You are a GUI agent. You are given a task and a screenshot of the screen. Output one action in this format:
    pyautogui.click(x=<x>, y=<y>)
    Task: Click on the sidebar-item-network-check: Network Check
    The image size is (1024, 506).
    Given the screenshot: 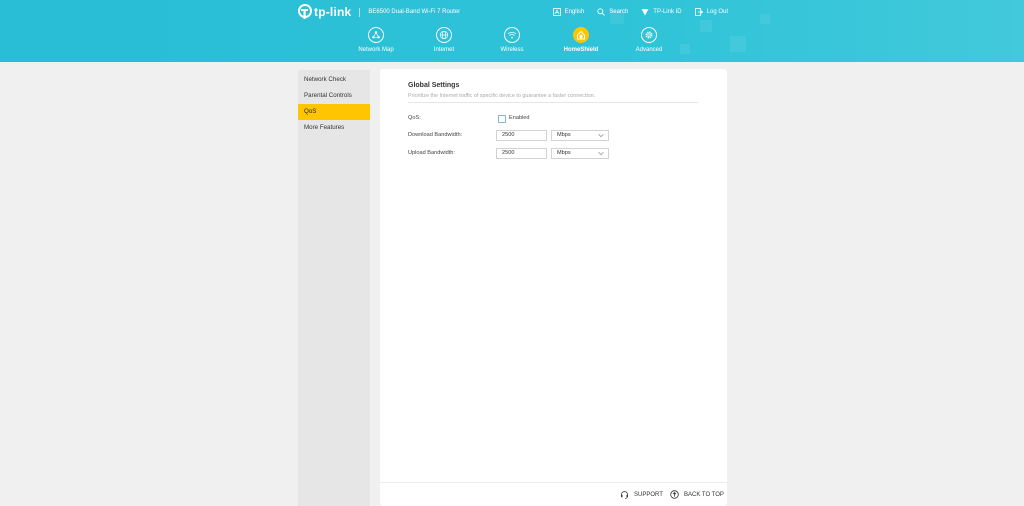 What is the action you would take?
    pyautogui.click(x=334, y=80)
    